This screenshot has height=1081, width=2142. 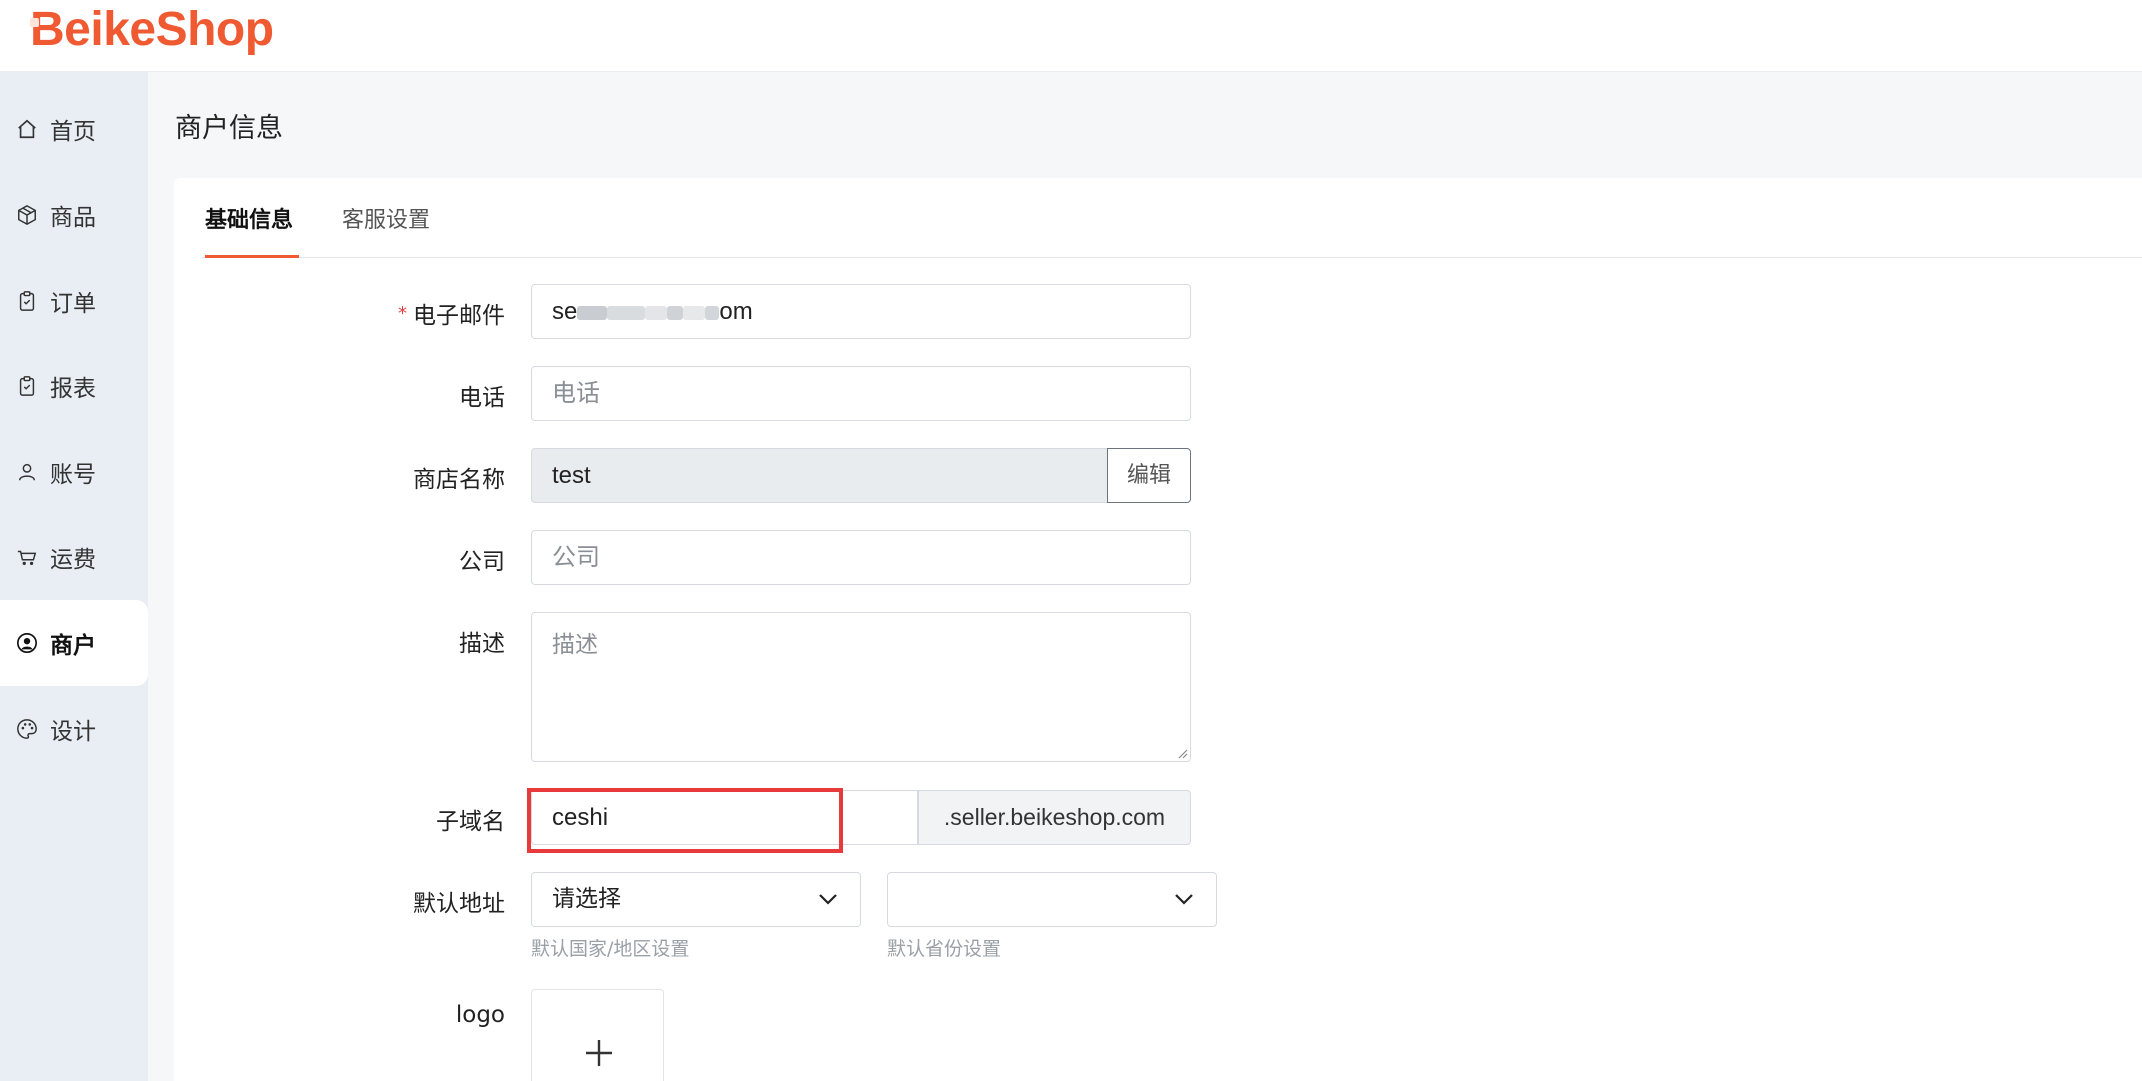 What do you see at coordinates (1071, 36) in the screenshot?
I see `top-bar: BeikeShop` at bounding box center [1071, 36].